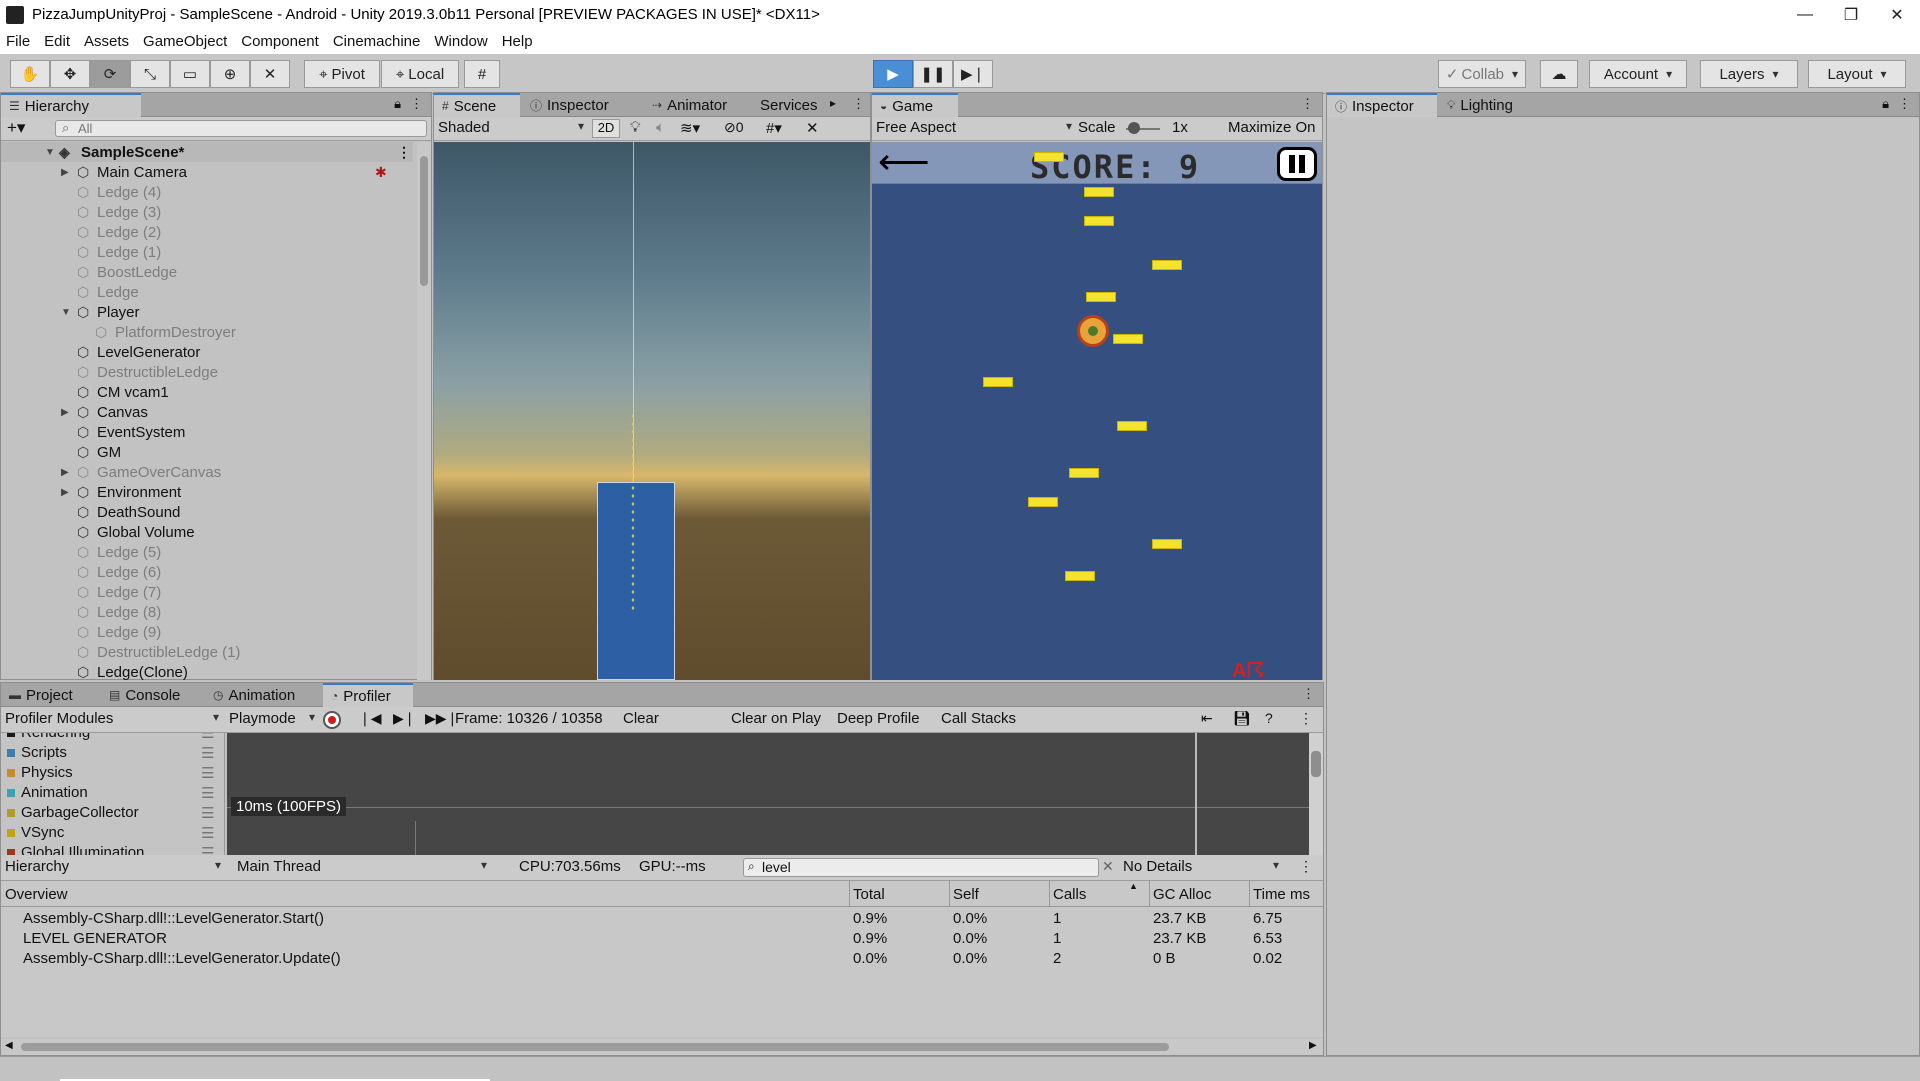  Describe the element at coordinates (207, 452) in the screenshot. I see `hierarchy-item: ⬡ GM` at that location.